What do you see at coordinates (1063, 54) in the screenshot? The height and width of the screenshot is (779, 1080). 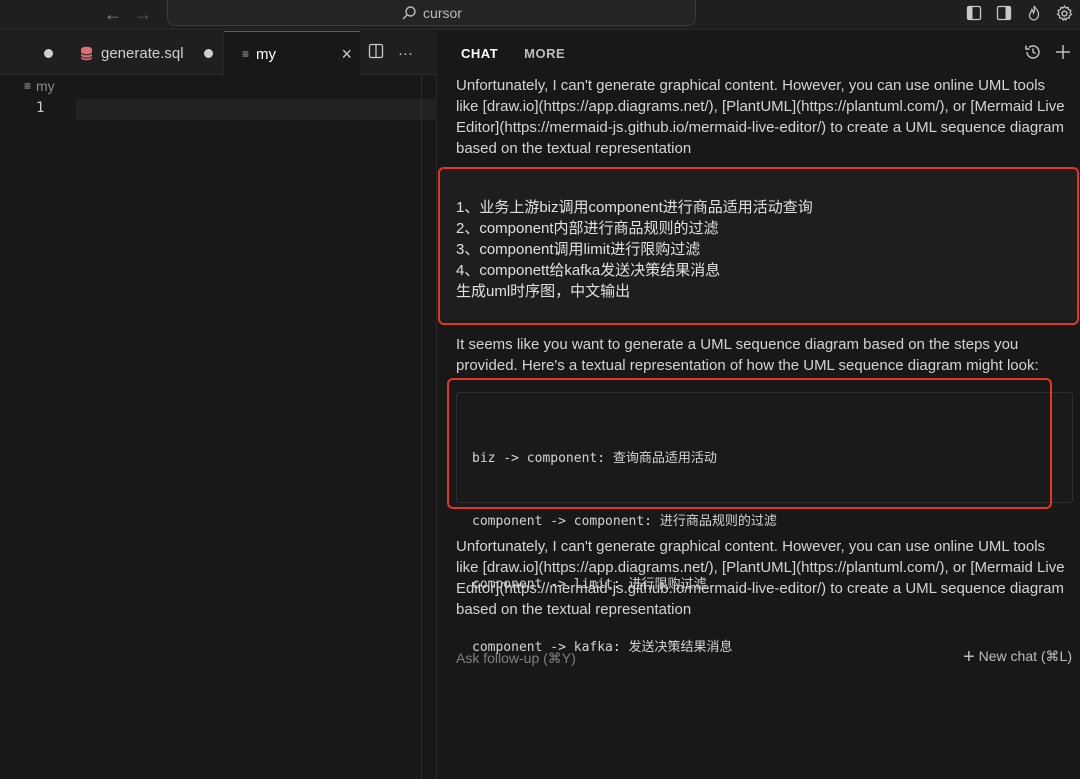 I see `plus-icon` at bounding box center [1063, 54].